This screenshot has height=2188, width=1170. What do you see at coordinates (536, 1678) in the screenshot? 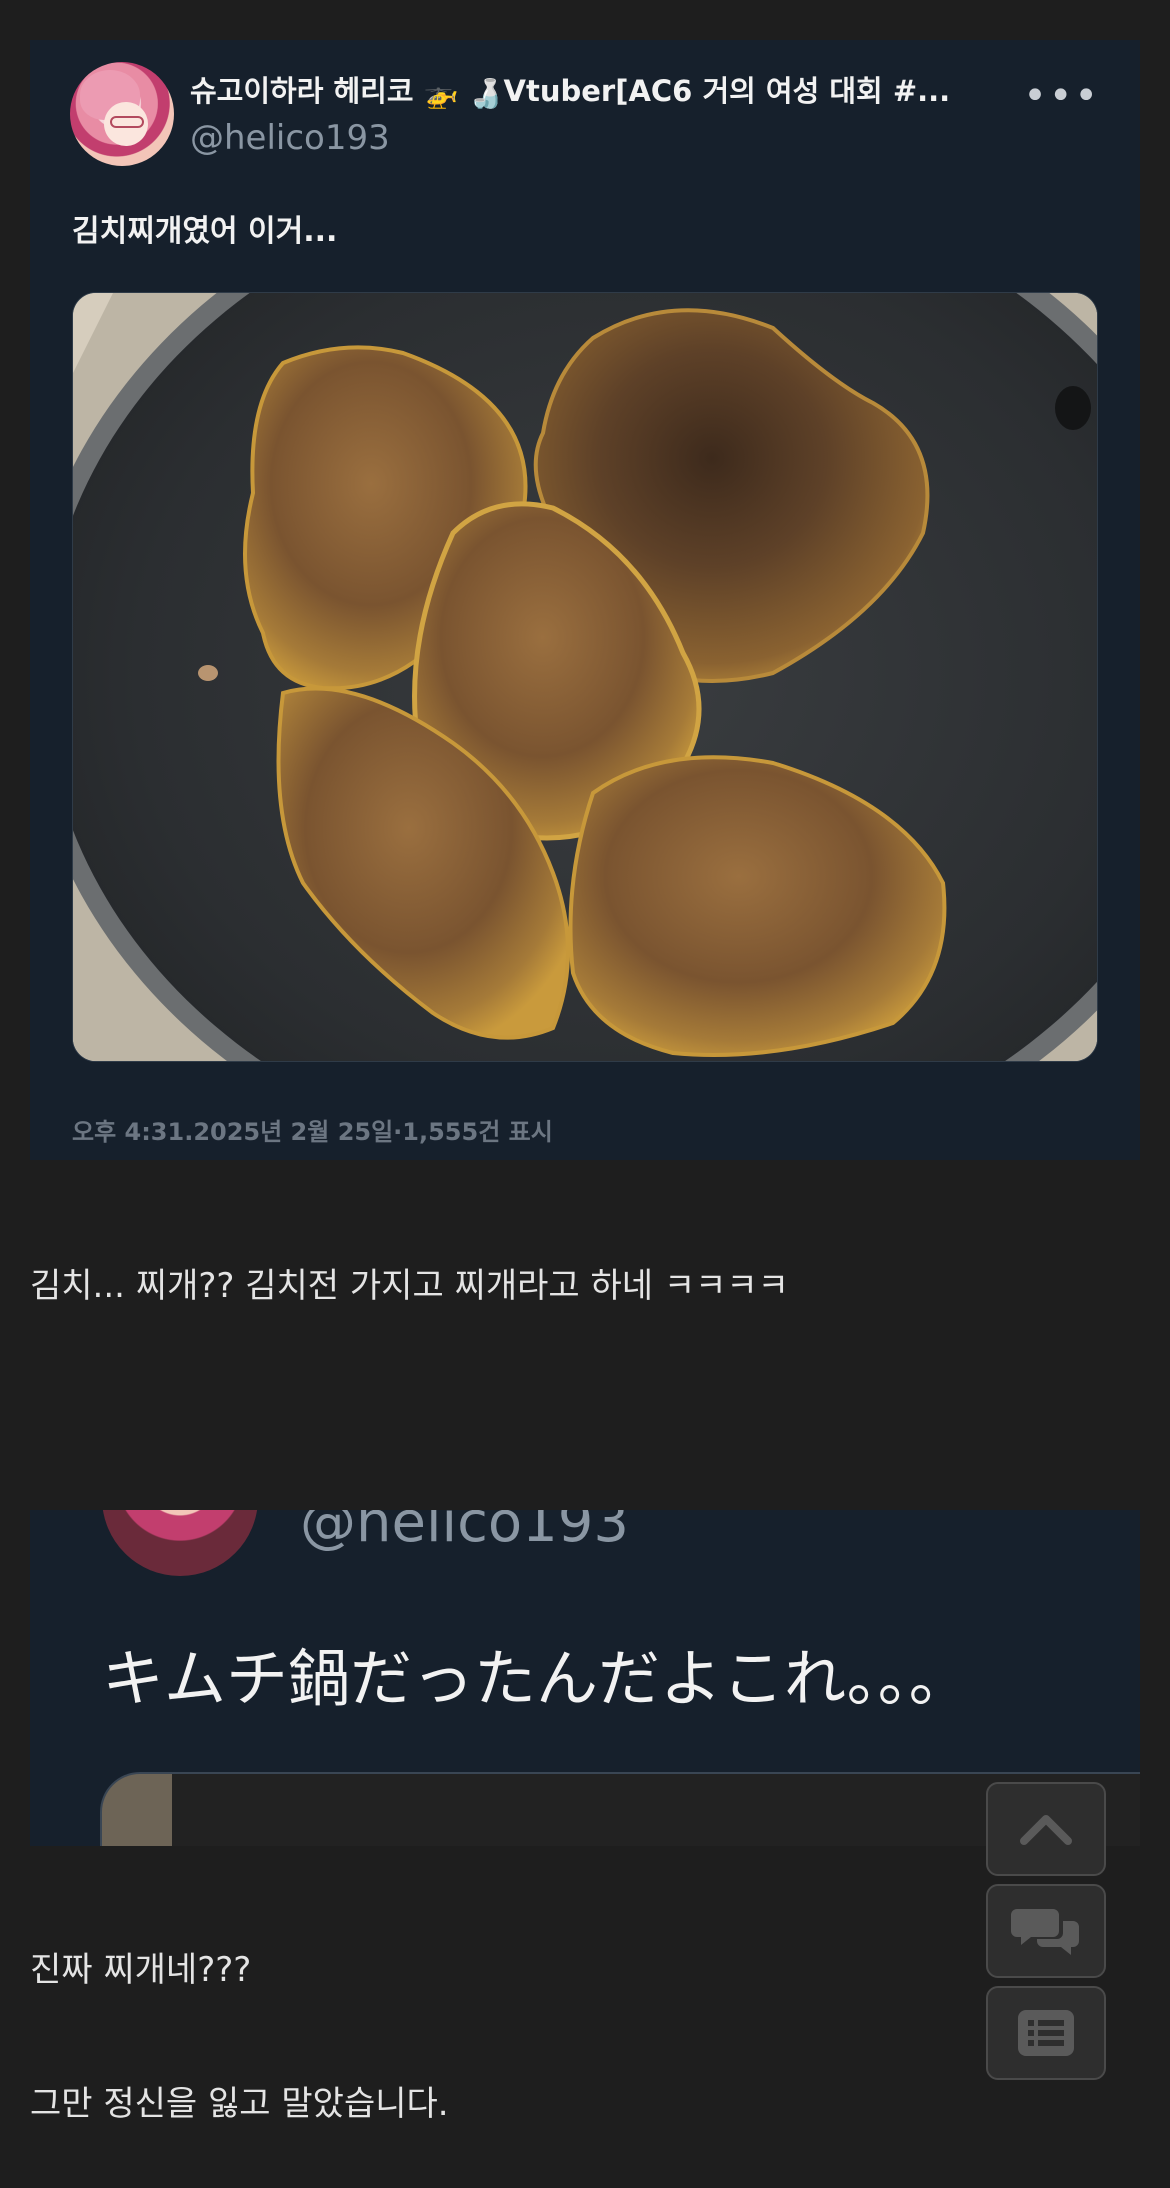
I see `tweet-text: キムチ鍋だったんだよこれ。。。` at bounding box center [536, 1678].